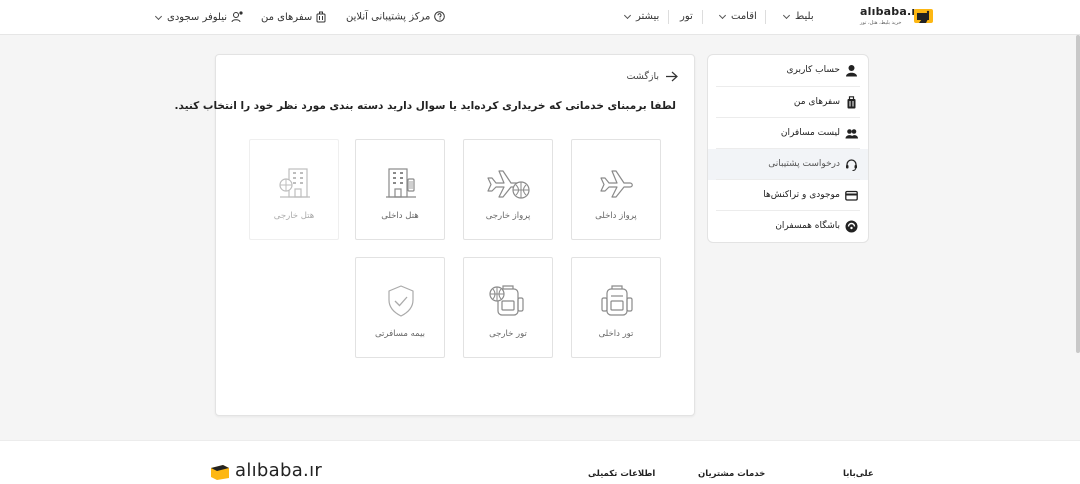  What do you see at coordinates (816, 102) in the screenshot?
I see `sidebar-item-label: سفرهای من` at bounding box center [816, 102].